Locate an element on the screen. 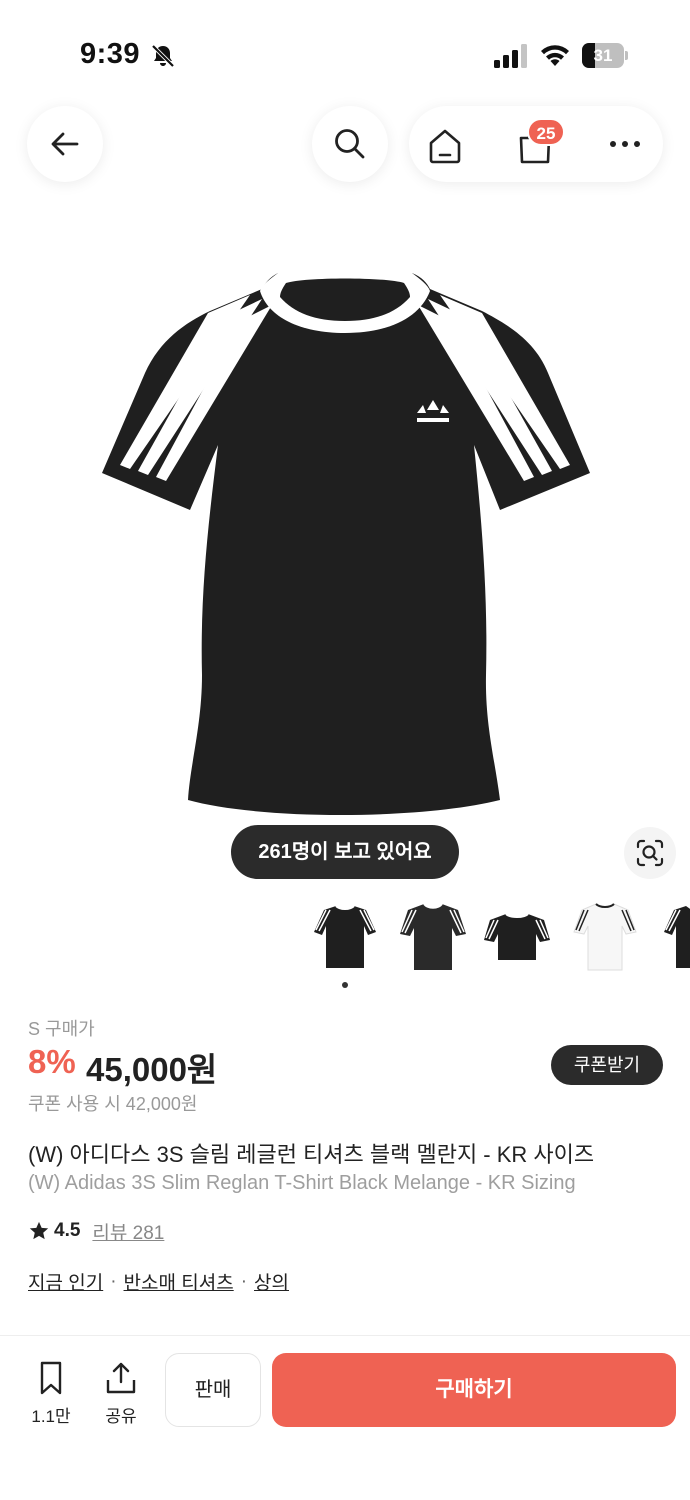 This screenshot has width=690, height=1500. category-breadcrumb: 지금 인기 · 반소매 티셔츠 · 상의 is located at coordinates (158, 1281).